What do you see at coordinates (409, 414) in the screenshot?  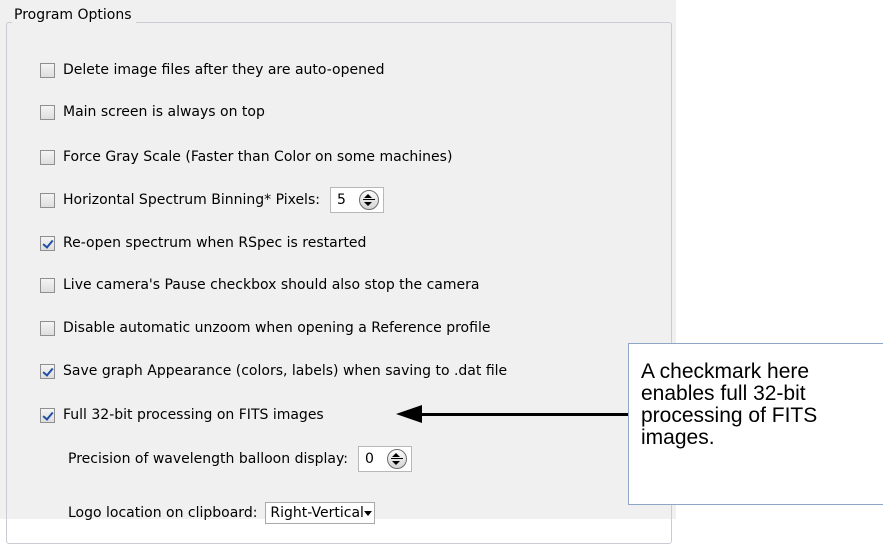 I see `left-arrow-icon` at bounding box center [409, 414].